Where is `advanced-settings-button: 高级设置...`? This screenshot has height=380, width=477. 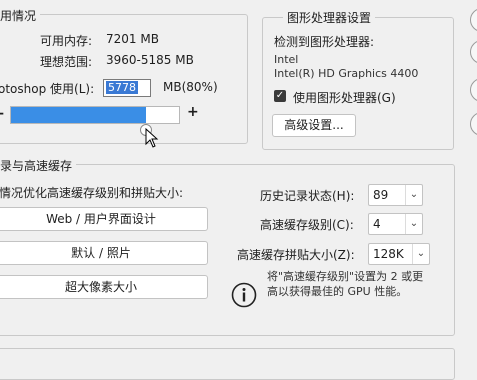
advanced-settings-button: 高级设置... is located at coordinates (314, 125).